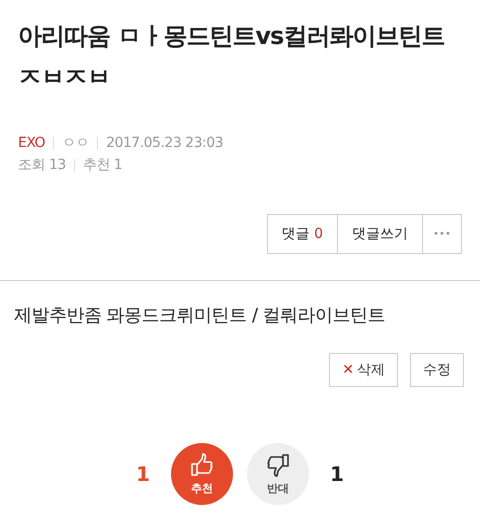 This screenshot has width=480, height=527. Describe the element at coordinates (437, 370) in the screenshot. I see `edit-button: 수정` at that location.